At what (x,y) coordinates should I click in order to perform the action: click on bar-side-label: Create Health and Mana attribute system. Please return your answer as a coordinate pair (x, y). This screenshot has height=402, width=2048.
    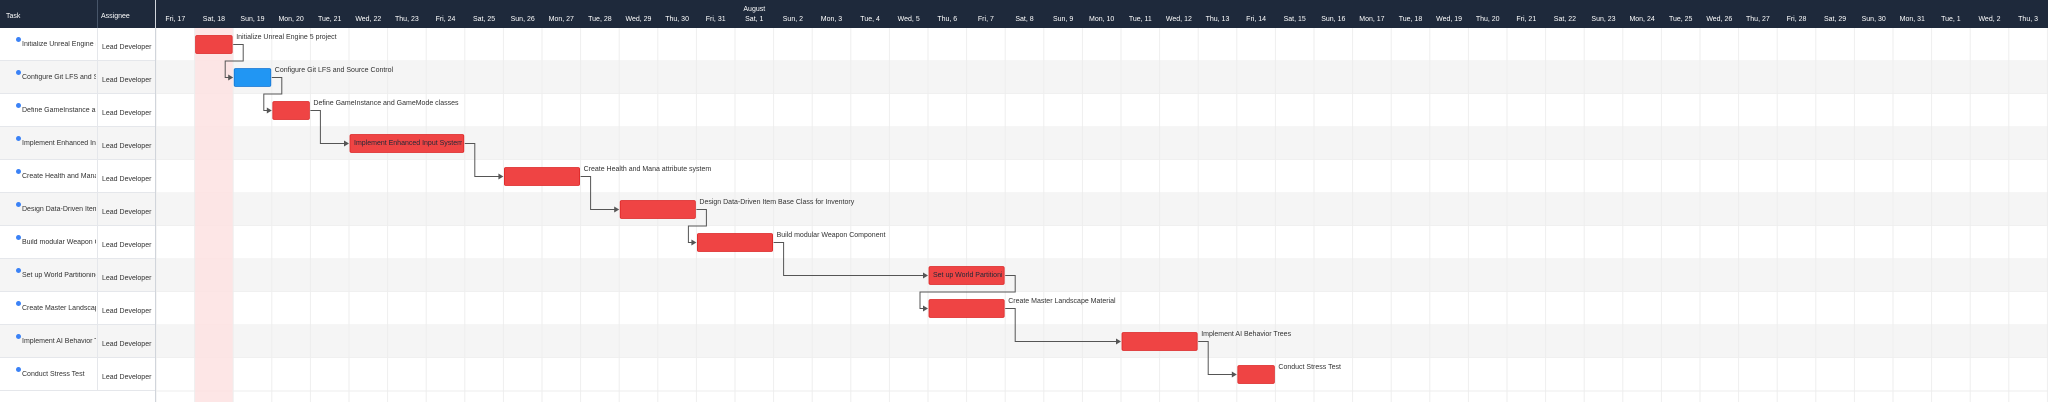
    Looking at the image, I should click on (647, 169).